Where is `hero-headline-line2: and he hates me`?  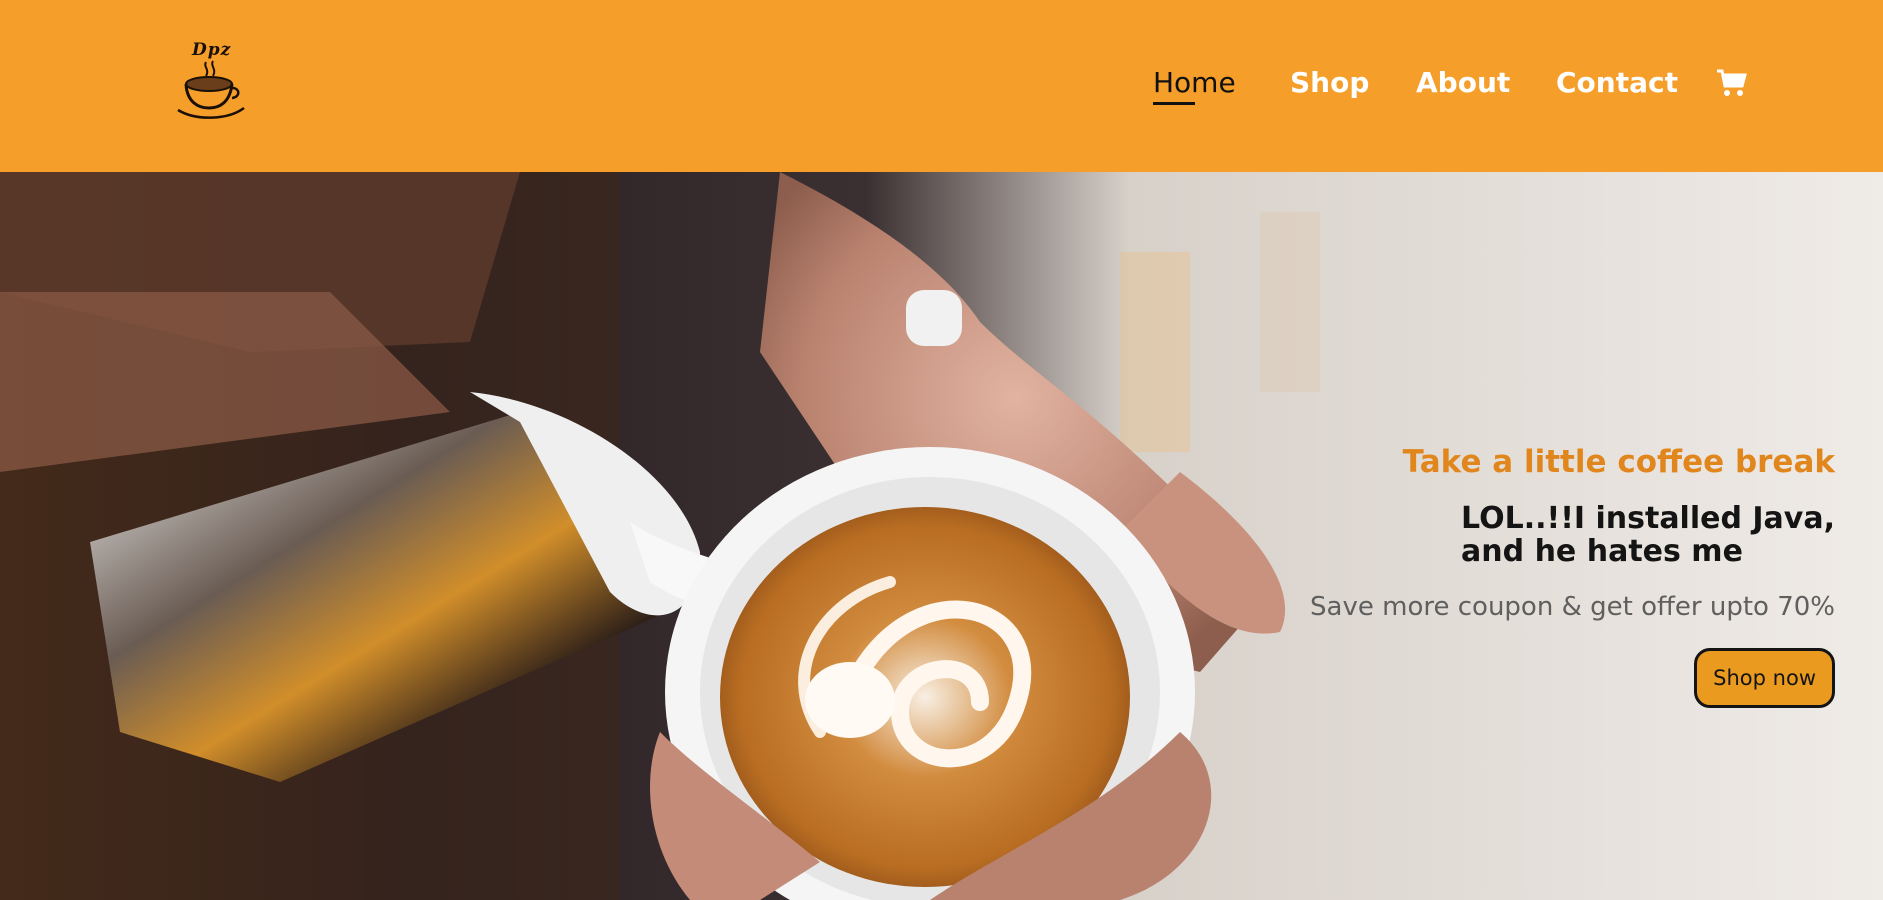 hero-headline-line2: and he hates me is located at coordinates (1602, 551).